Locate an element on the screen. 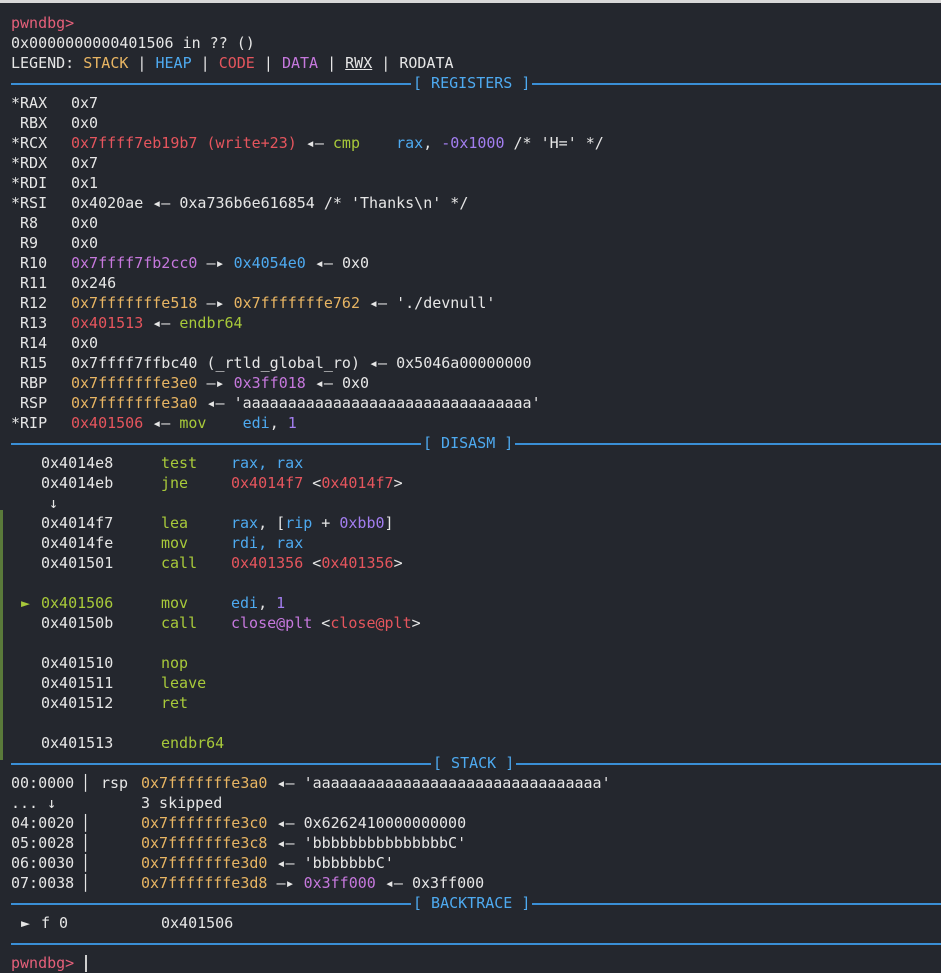  prompt-input-line: pwndbg> is located at coordinates (470, 963).